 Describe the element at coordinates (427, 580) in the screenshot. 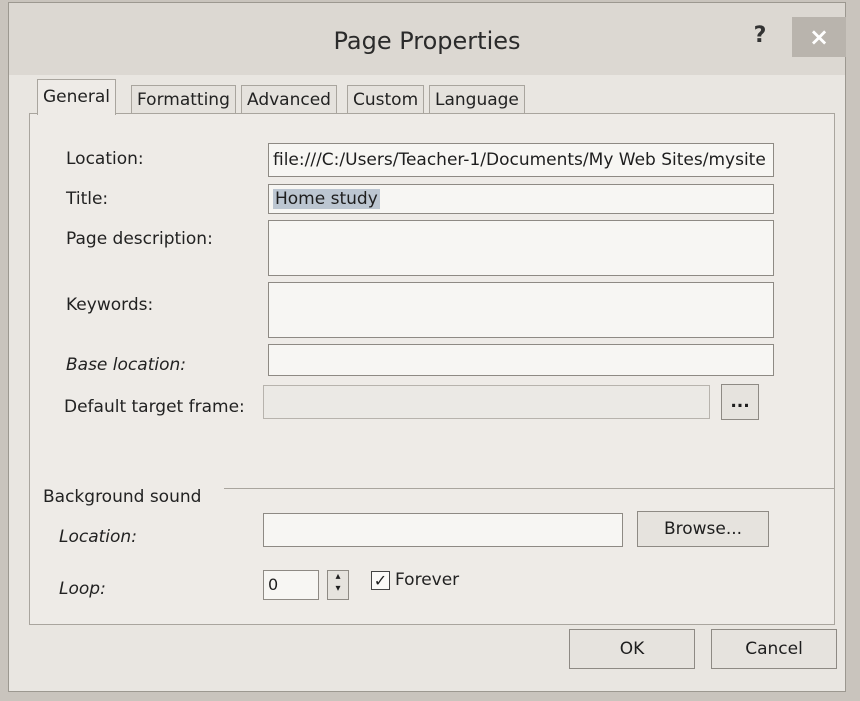

I see `forever-label: Forever` at that location.